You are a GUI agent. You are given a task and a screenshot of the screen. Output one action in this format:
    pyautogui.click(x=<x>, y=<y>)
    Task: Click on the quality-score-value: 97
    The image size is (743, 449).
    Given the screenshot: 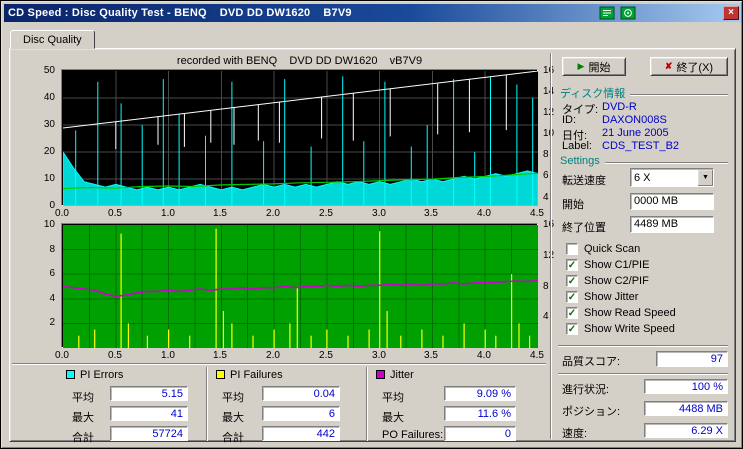 What is the action you would take?
    pyautogui.click(x=692, y=359)
    